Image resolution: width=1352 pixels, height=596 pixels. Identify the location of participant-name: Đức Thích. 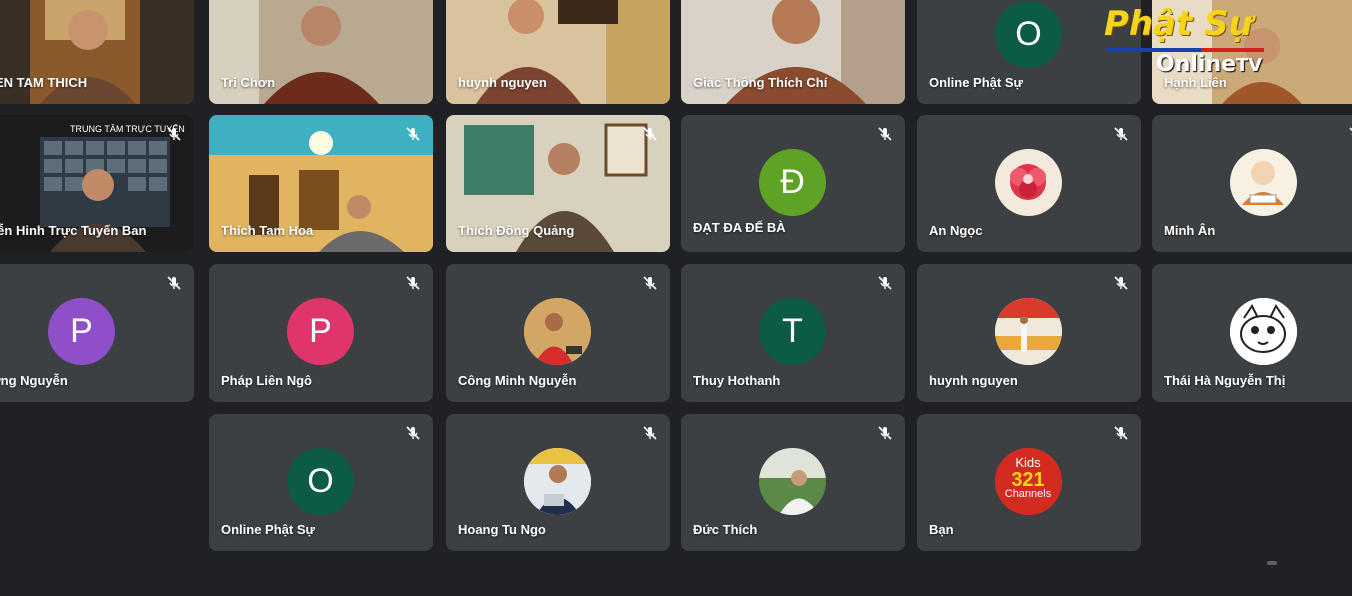
(725, 529).